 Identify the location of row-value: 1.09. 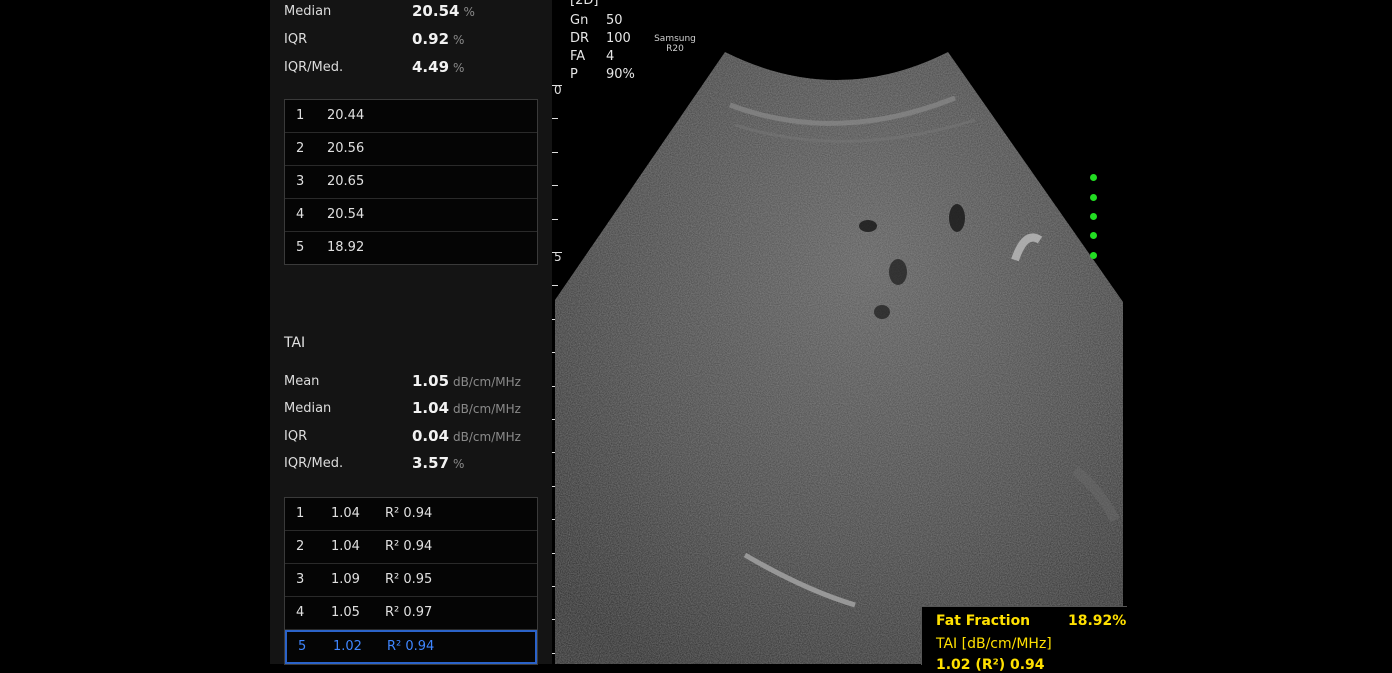
(345, 579).